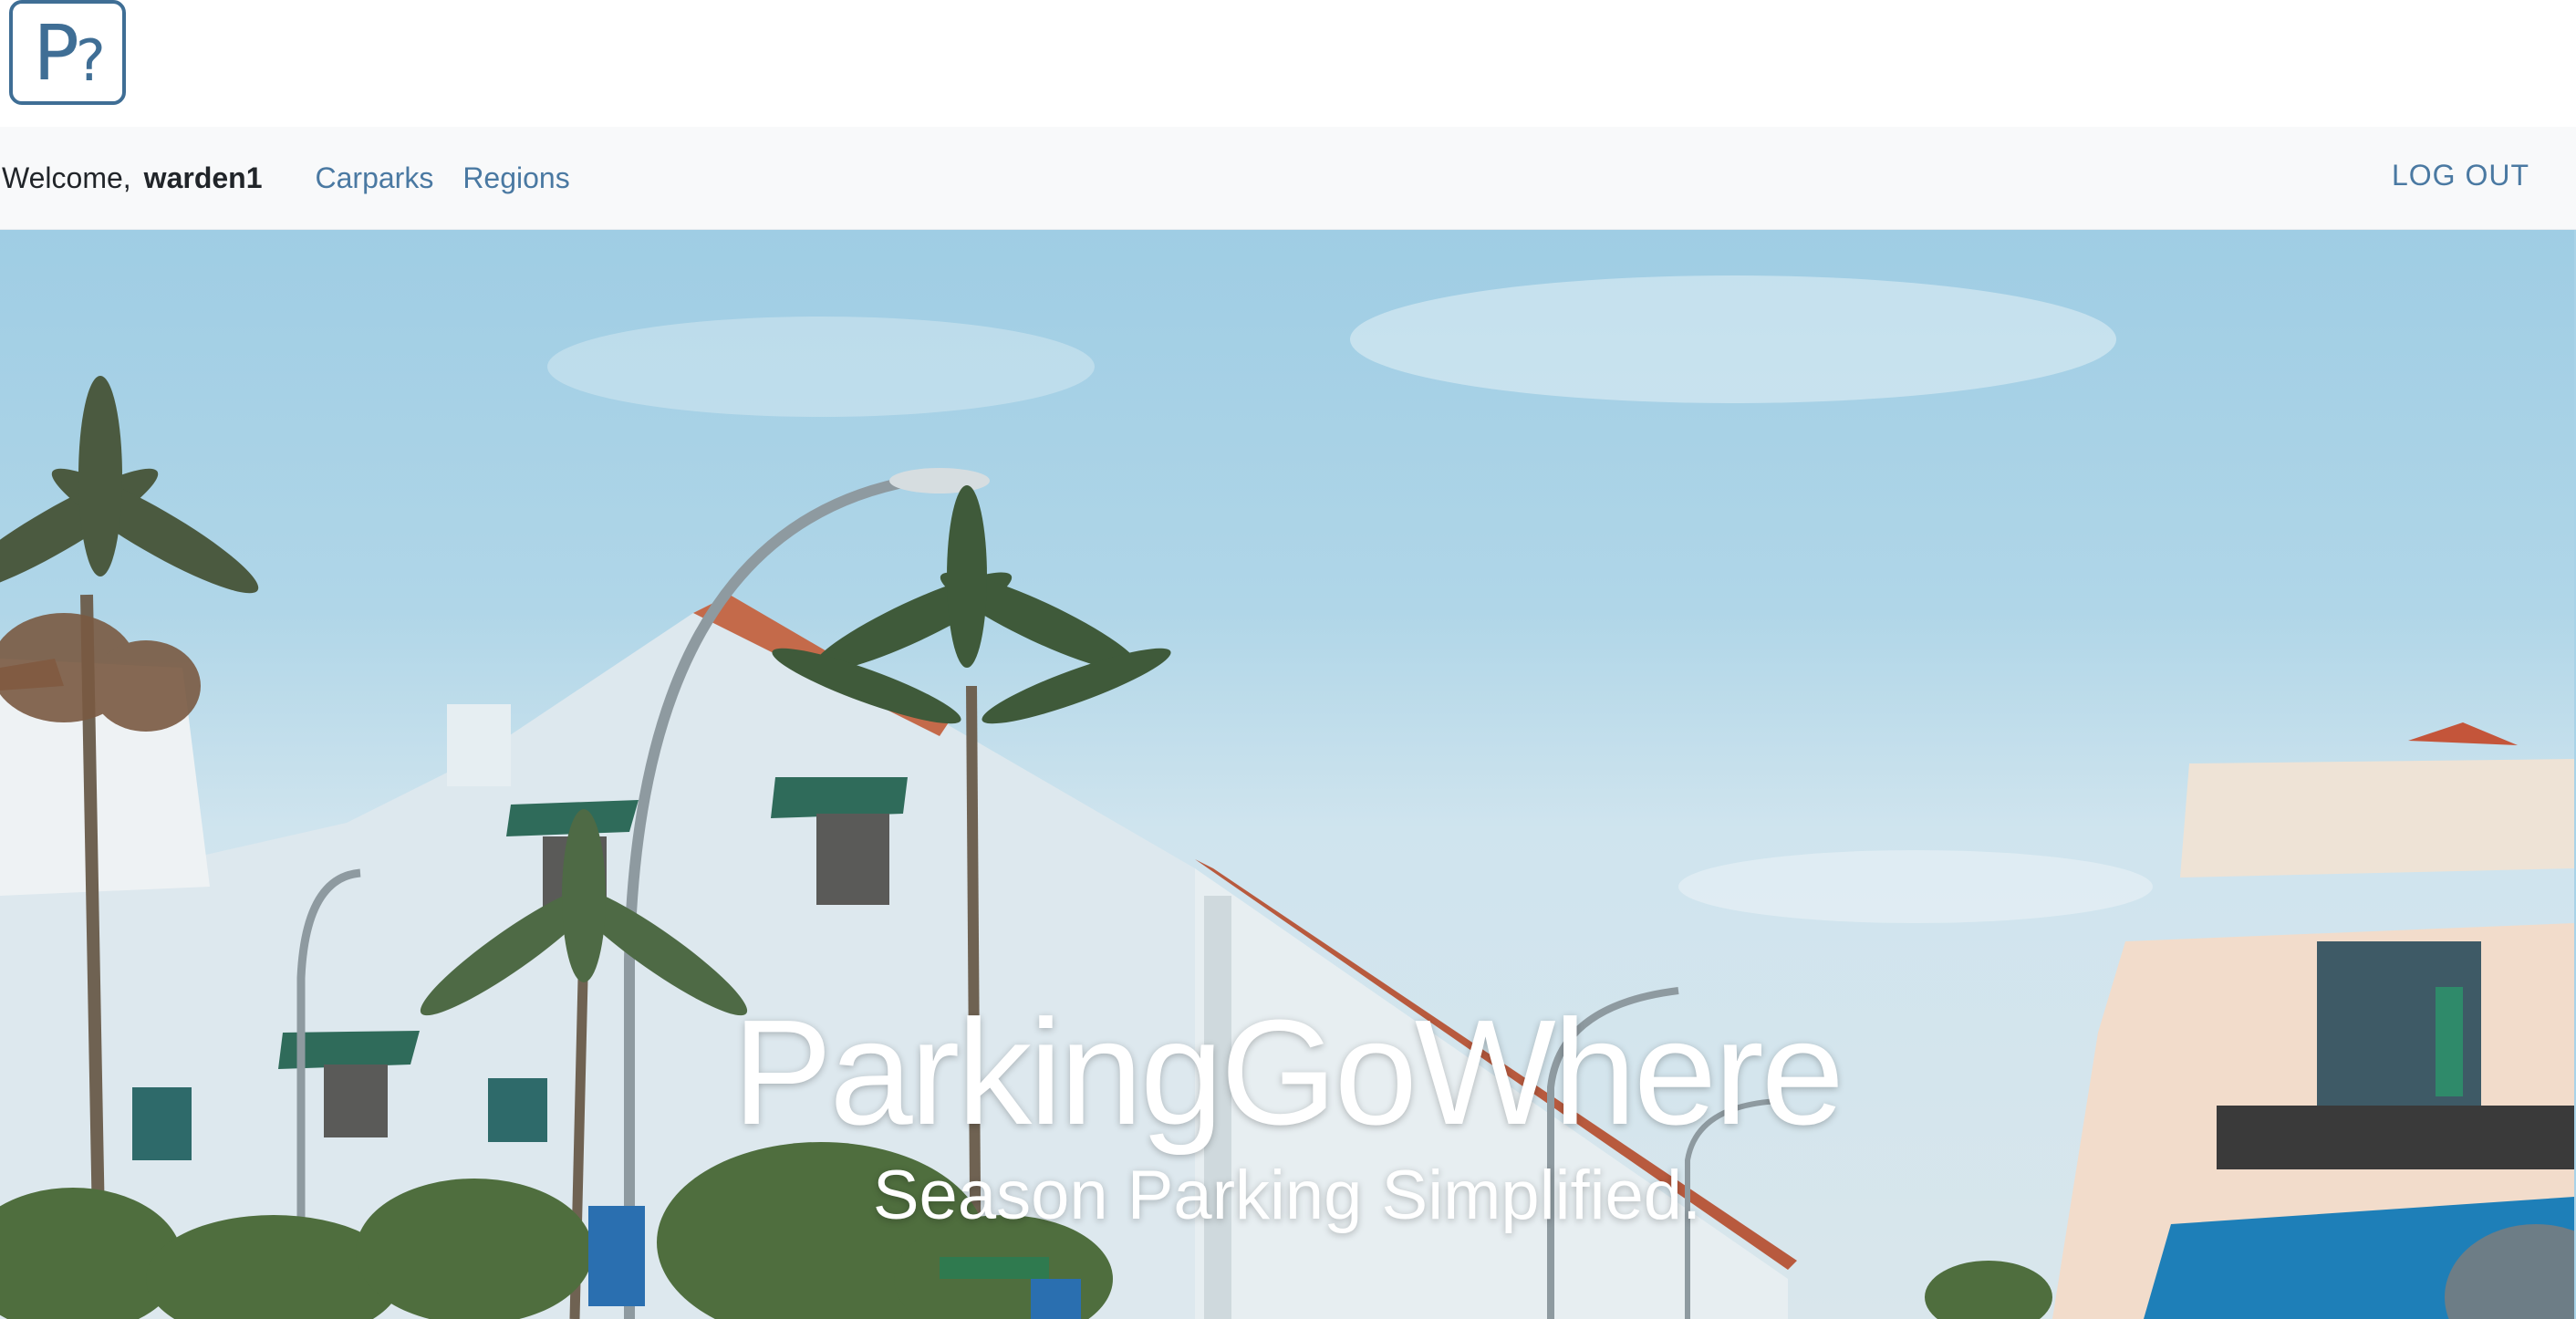 The width and height of the screenshot is (2576, 1319). What do you see at coordinates (90, 60) in the screenshot?
I see `logo-question-mark: ?` at bounding box center [90, 60].